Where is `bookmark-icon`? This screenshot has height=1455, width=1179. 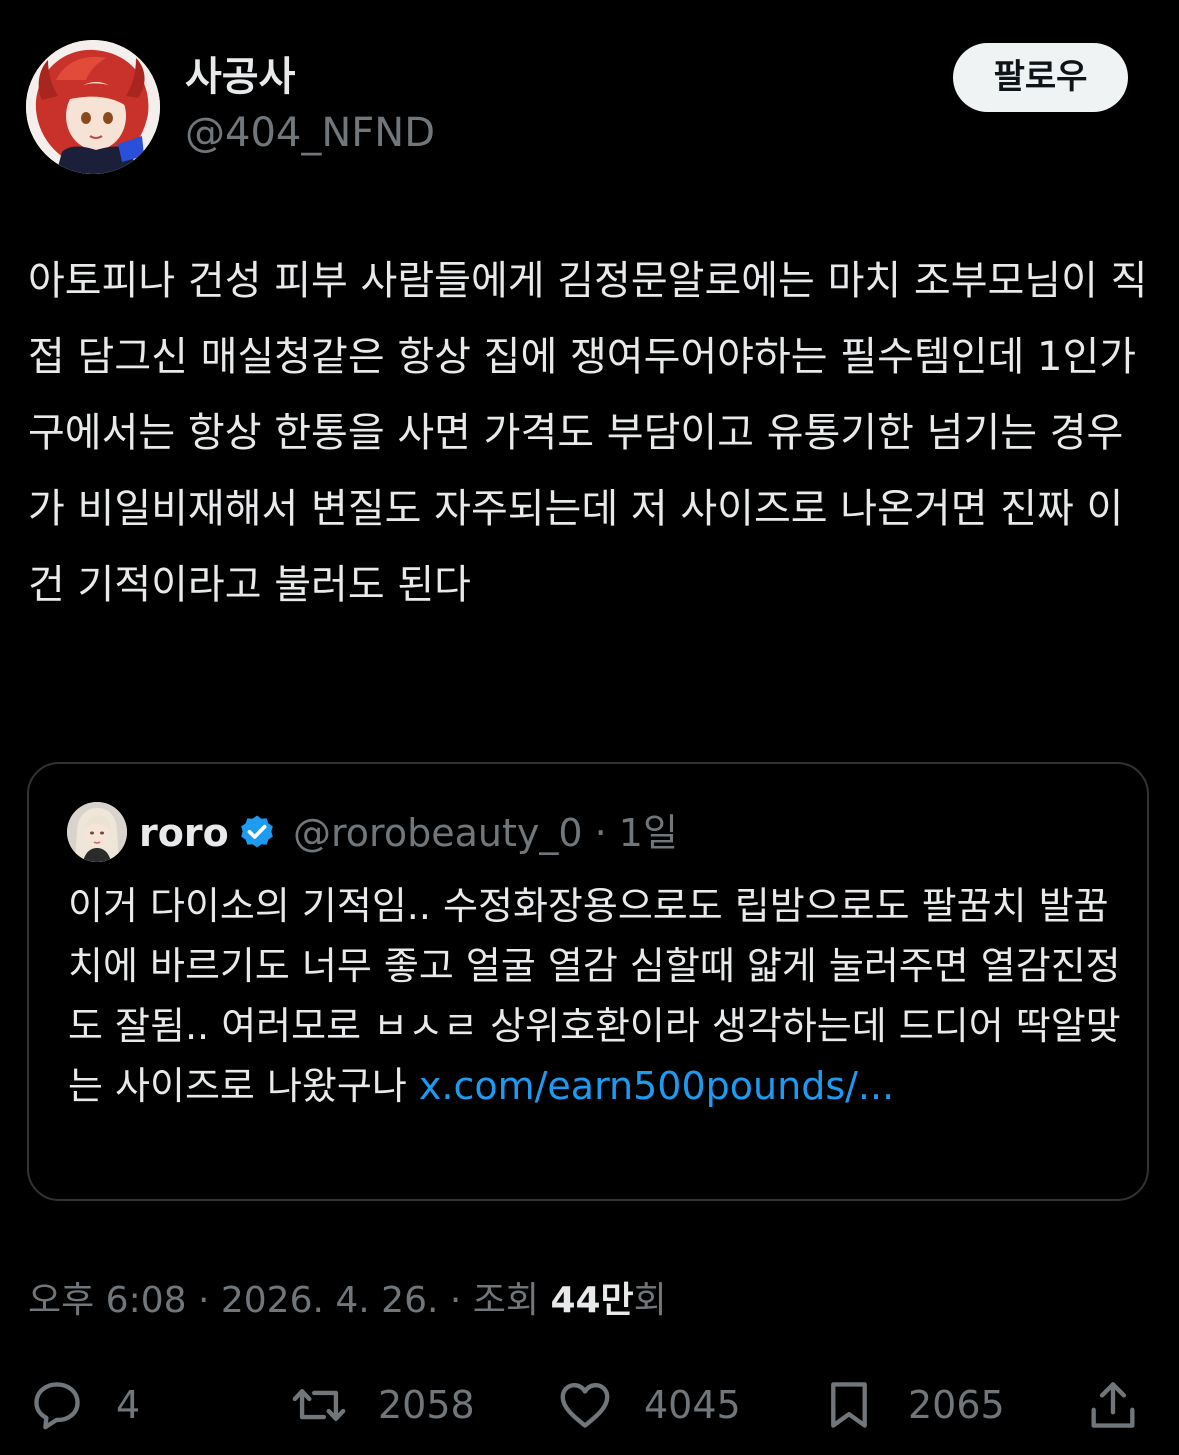
bookmark-icon is located at coordinates (849, 1405).